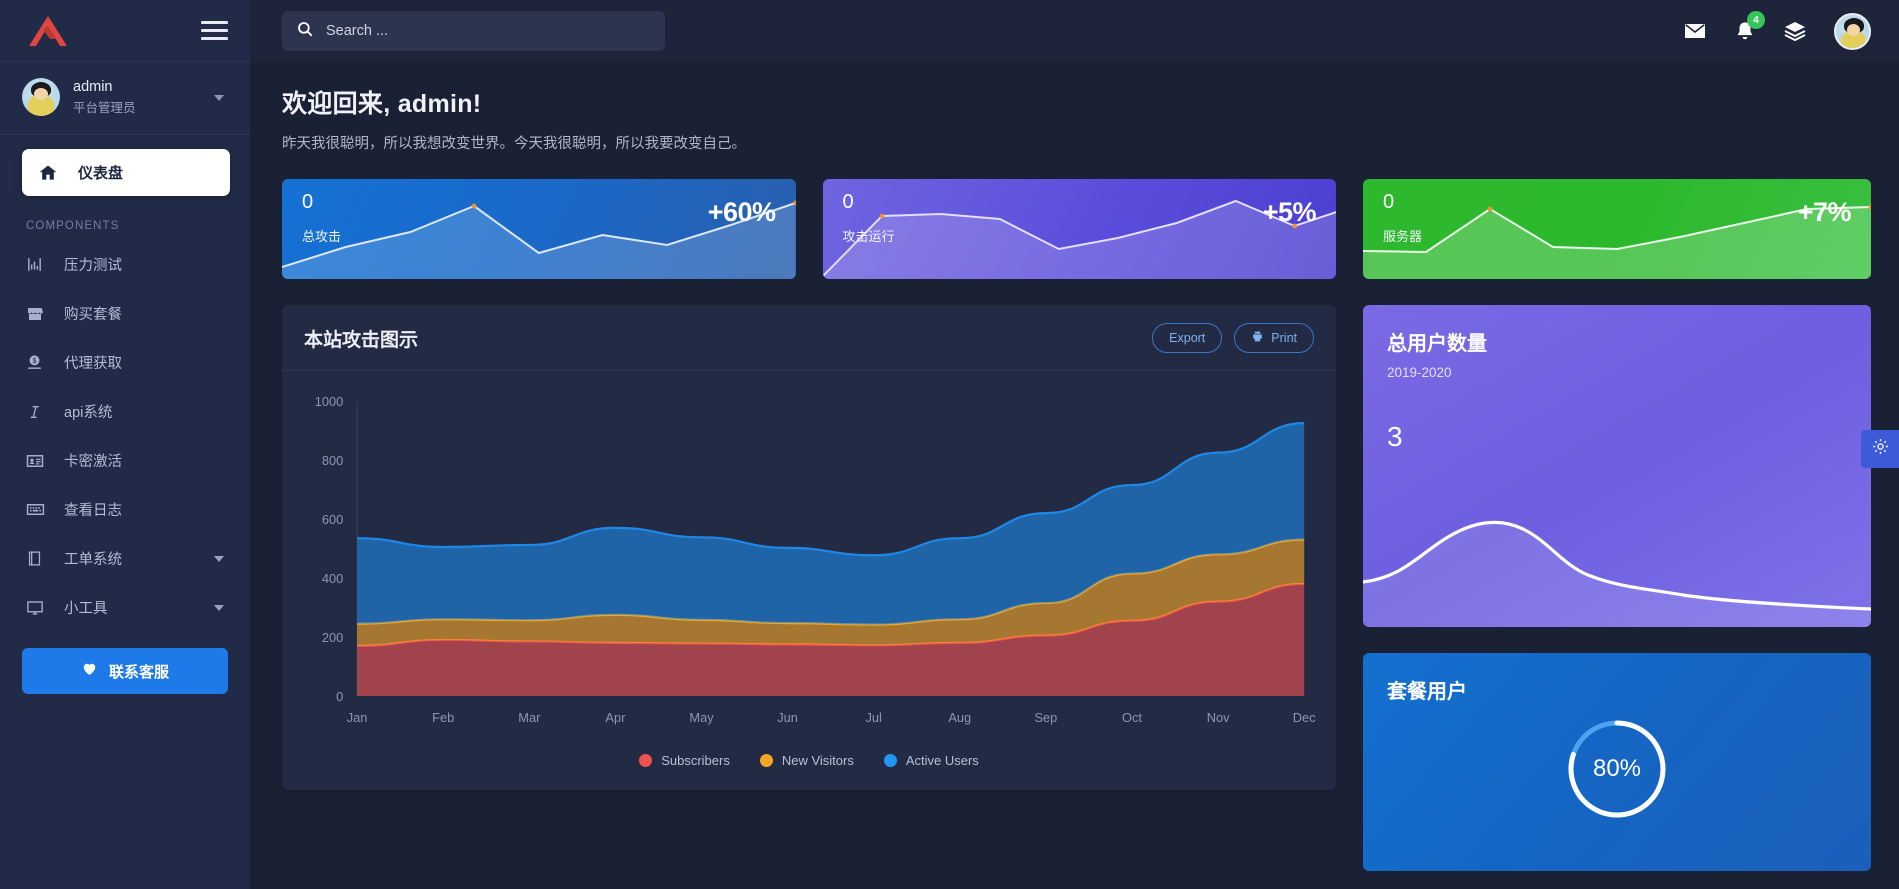 Image resolution: width=1899 pixels, height=889 pixels. I want to click on users-card-count: 3, so click(1395, 436).